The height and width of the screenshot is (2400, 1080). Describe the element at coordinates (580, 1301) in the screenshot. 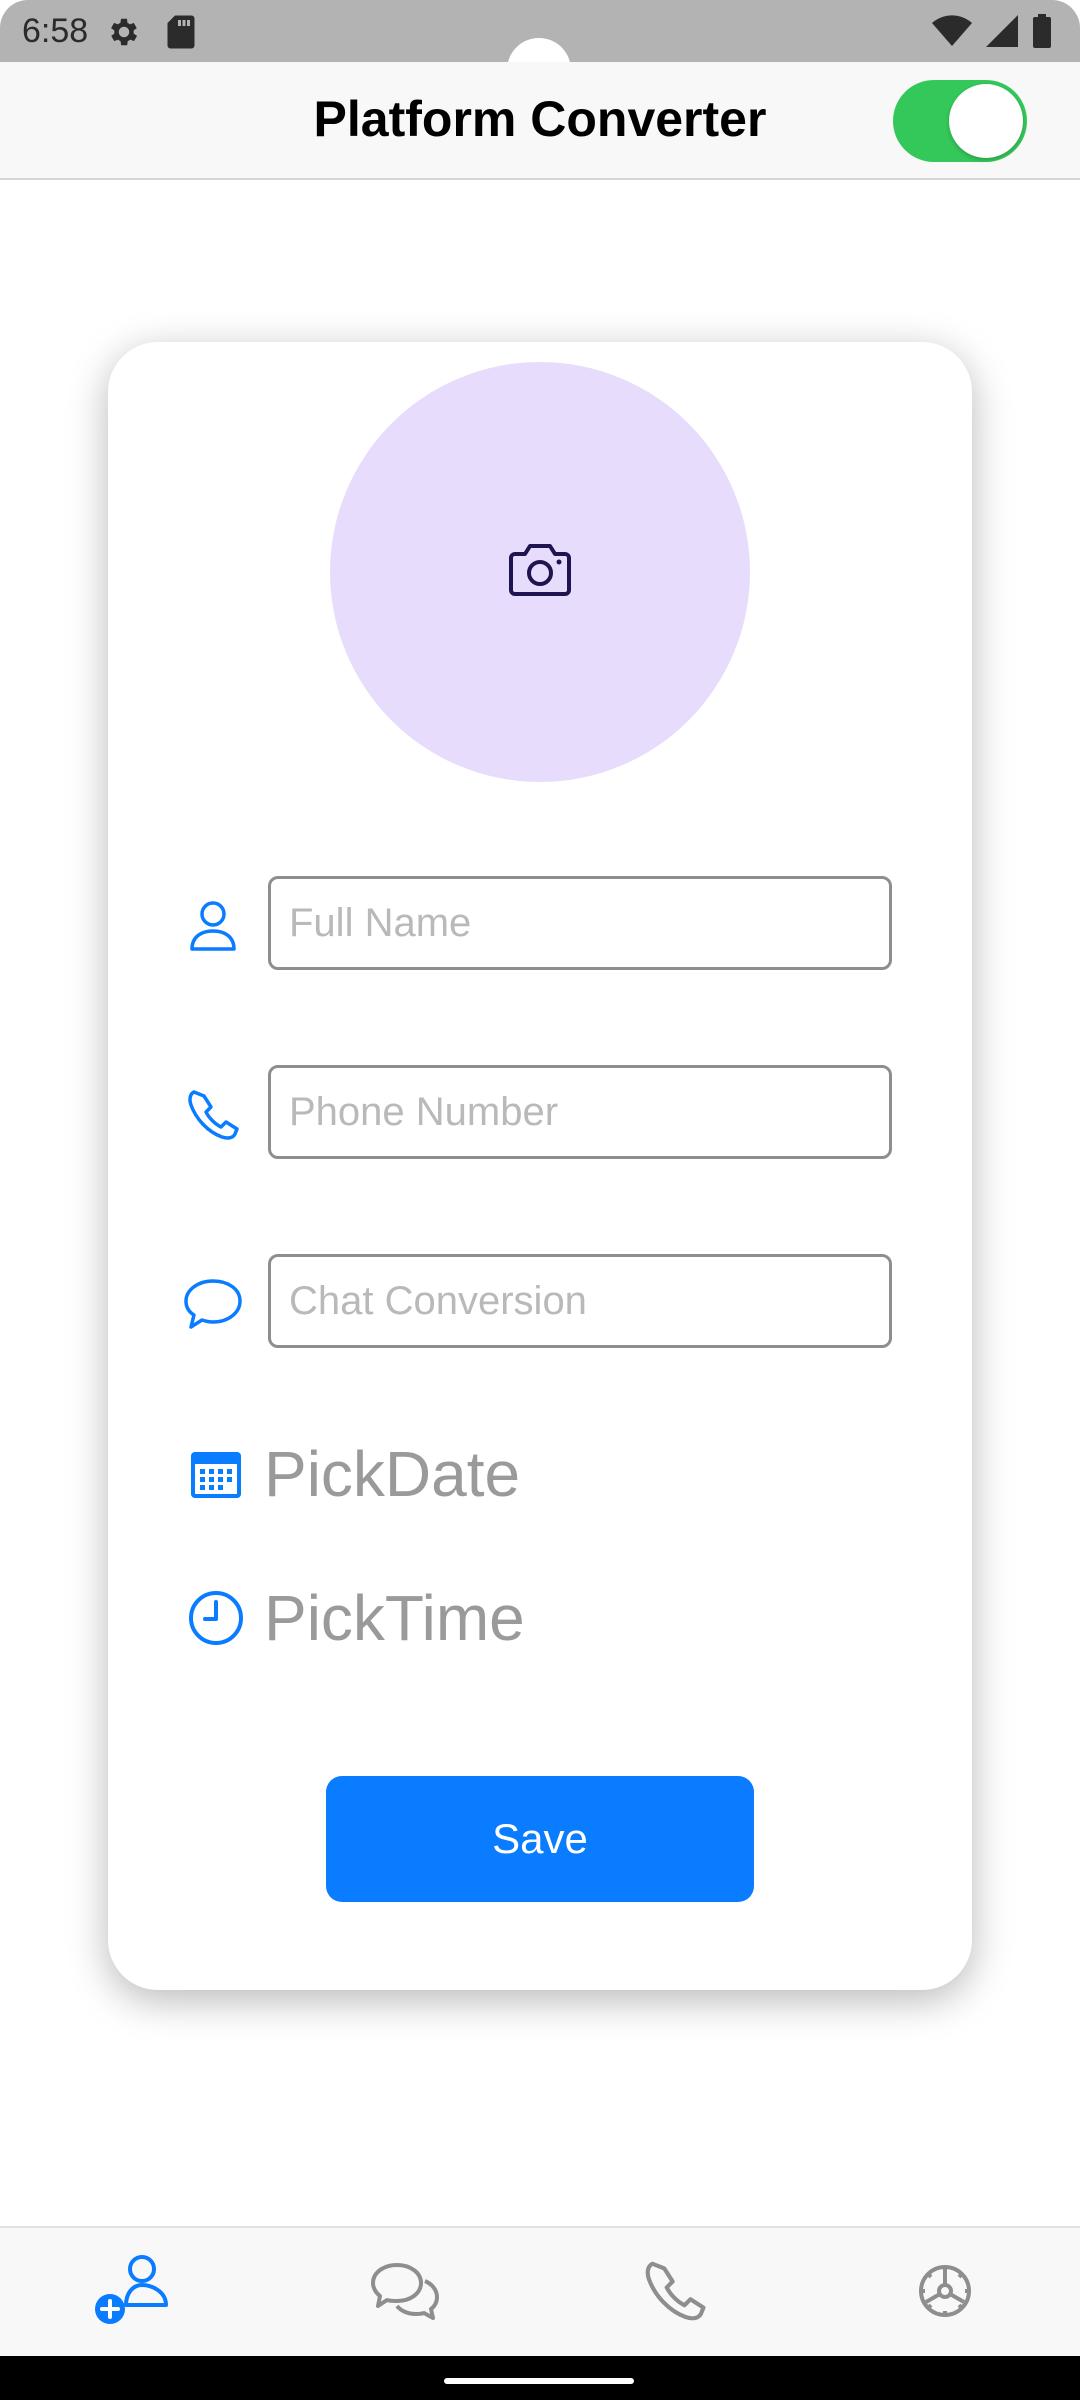

I see `chat-conversion-input` at that location.